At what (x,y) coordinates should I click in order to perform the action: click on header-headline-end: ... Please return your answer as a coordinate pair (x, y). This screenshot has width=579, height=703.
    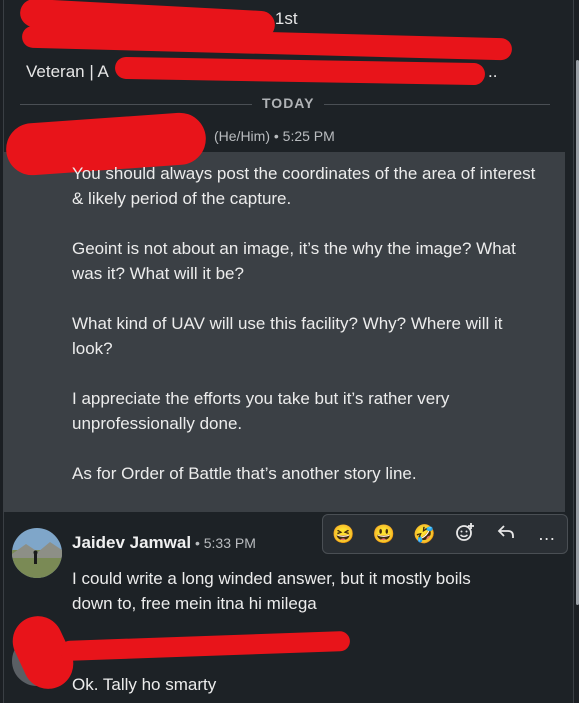
    Looking at the image, I should click on (493, 71).